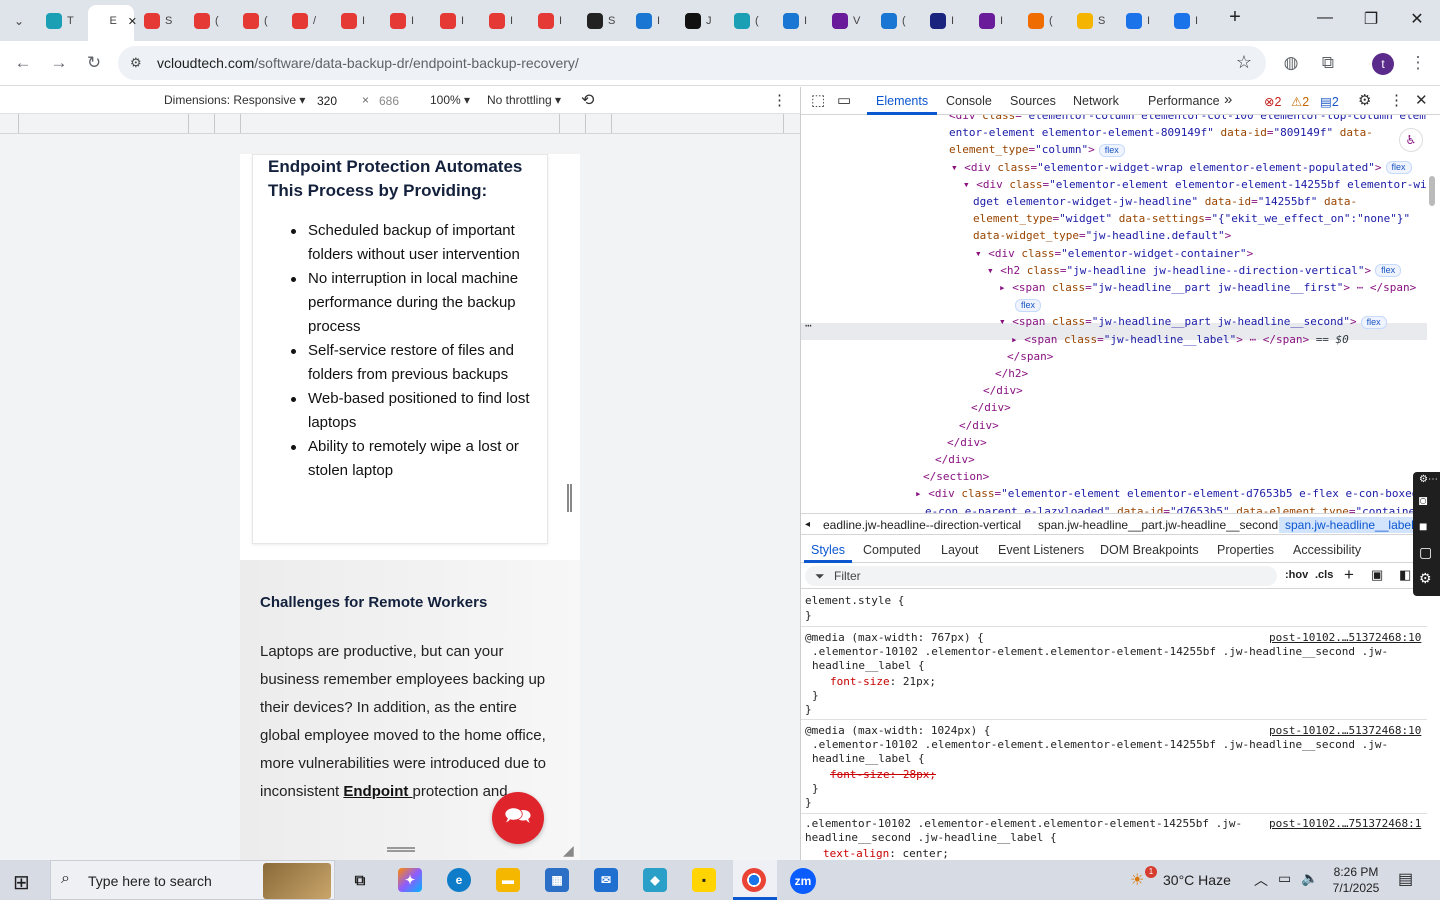  What do you see at coordinates (1309, 878) in the screenshot?
I see `volume-icon: 🔈` at bounding box center [1309, 878].